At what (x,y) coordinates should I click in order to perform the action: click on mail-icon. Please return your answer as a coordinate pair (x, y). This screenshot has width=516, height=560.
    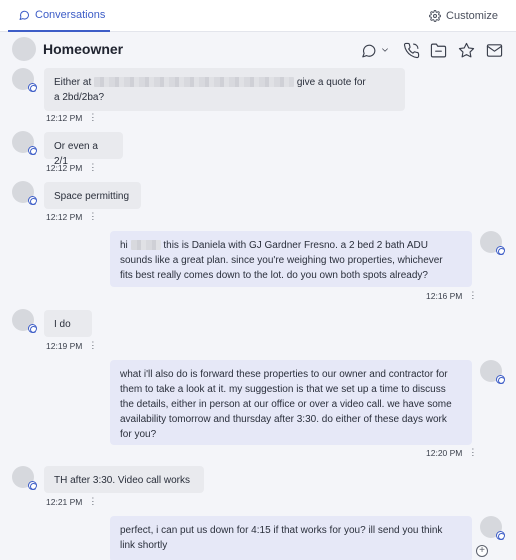
    Looking at the image, I should click on (494, 50).